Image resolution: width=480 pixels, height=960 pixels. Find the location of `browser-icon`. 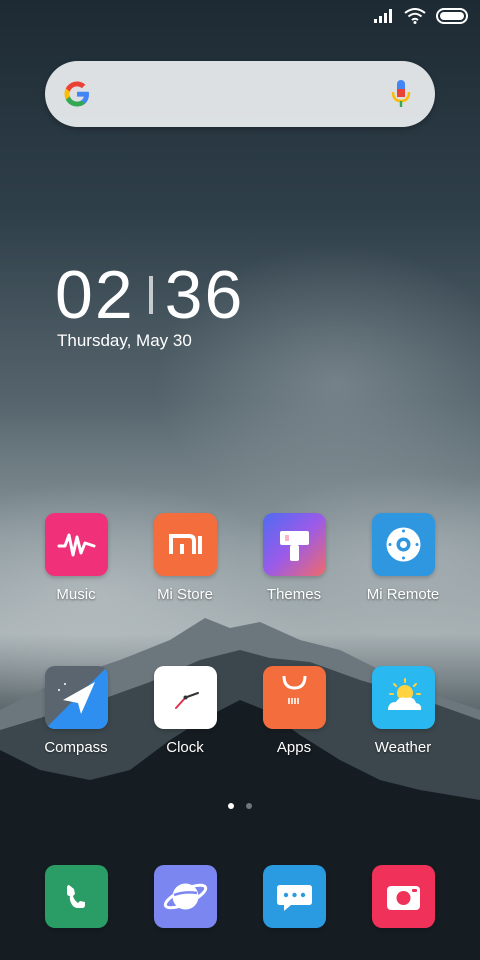

browser-icon is located at coordinates (185, 896).